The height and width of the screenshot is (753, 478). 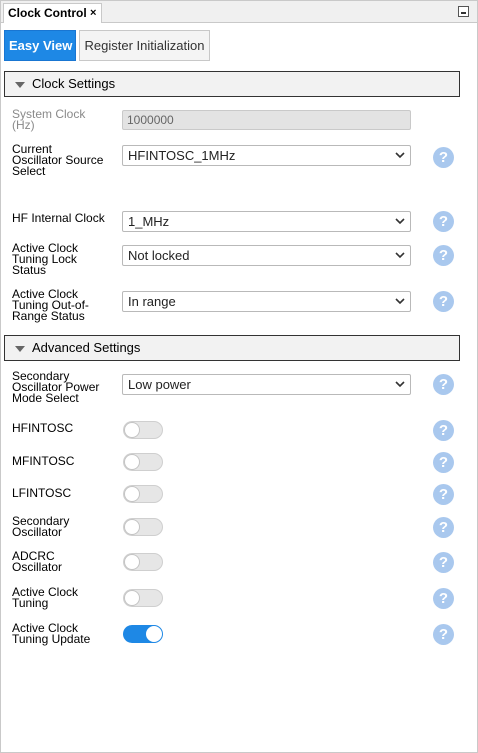 I want to click on osc-source-select: HFINTOSC_1MHz, so click(x=266, y=155).